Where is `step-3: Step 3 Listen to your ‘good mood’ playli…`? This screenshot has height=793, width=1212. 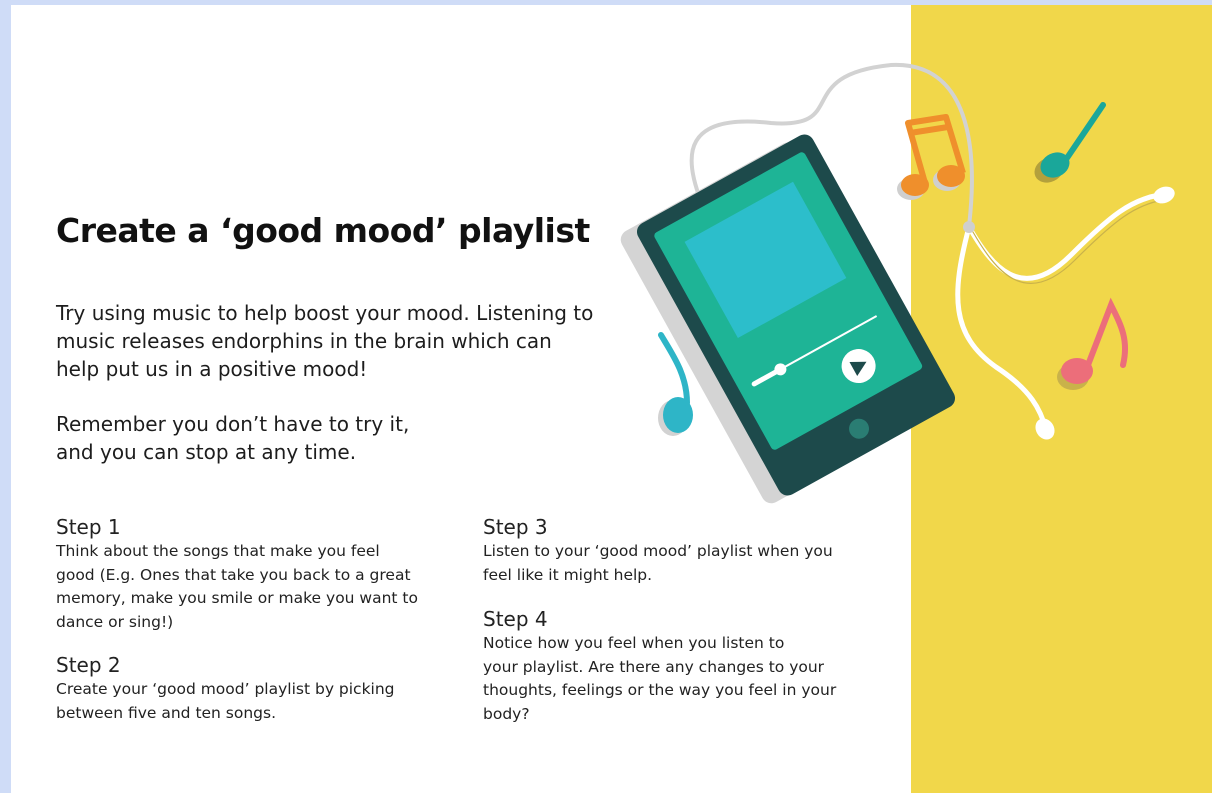
step-3: Step 3 Listen to your ‘good mood’ playli… is located at coordinates (658, 550).